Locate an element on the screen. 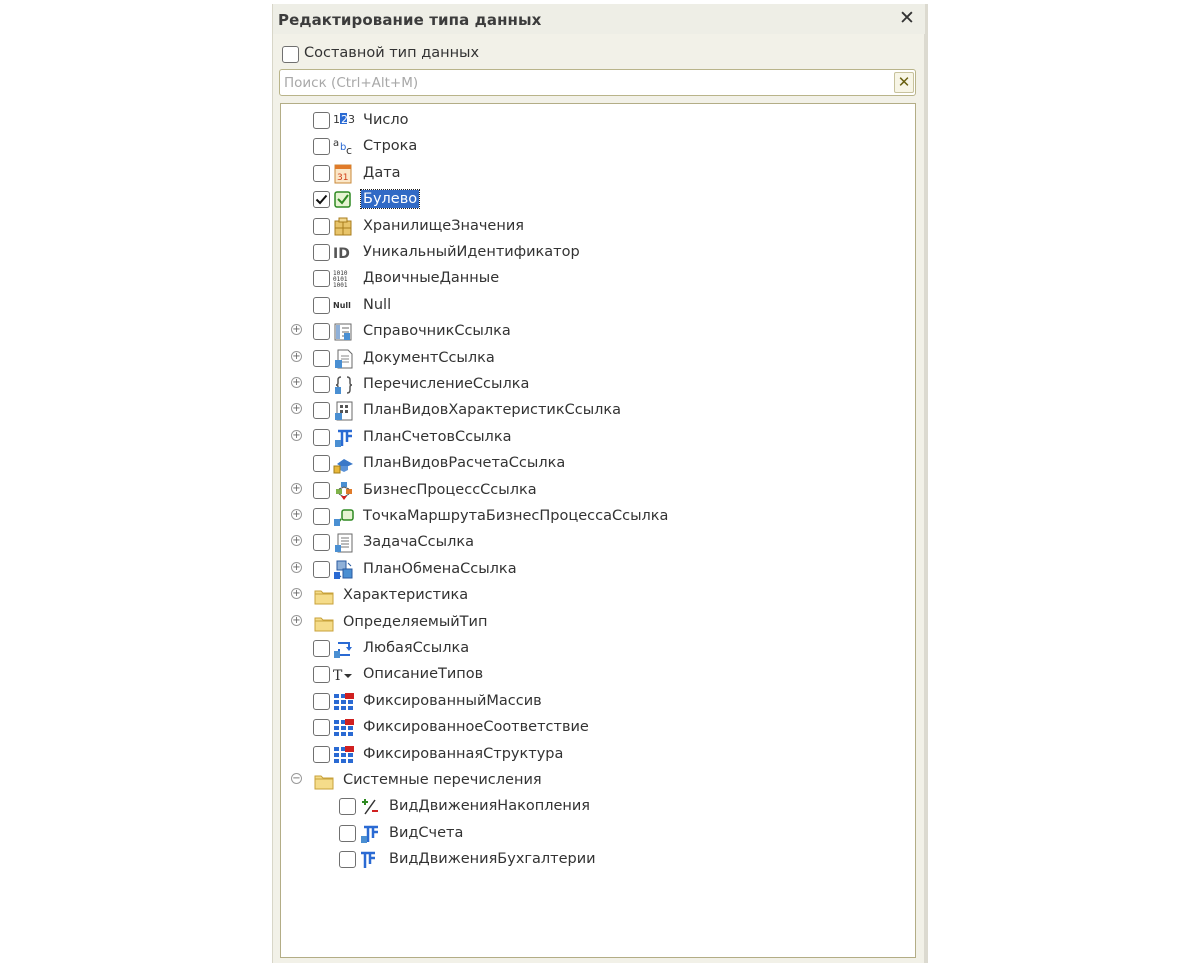 The image size is (1200, 963). tree-item: ВидДвиженияБухгалтерии is located at coordinates (597, 859).